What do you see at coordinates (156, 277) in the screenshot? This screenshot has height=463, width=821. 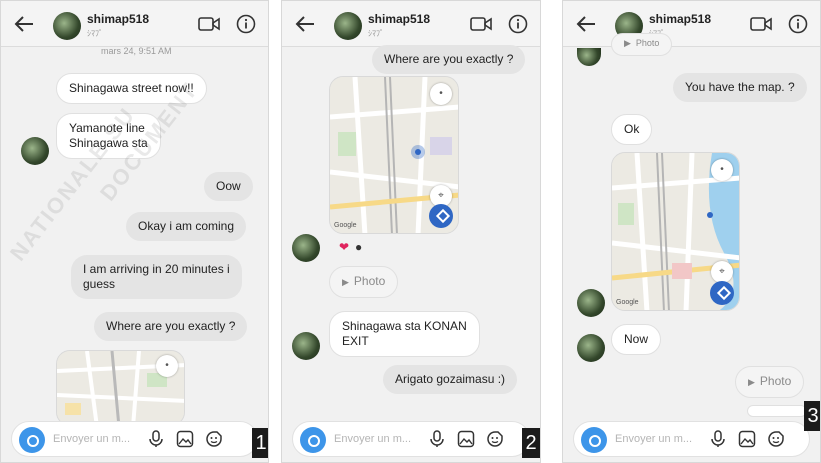 I see `outgoing-message: I am arriving in 20 minutes i guess` at bounding box center [156, 277].